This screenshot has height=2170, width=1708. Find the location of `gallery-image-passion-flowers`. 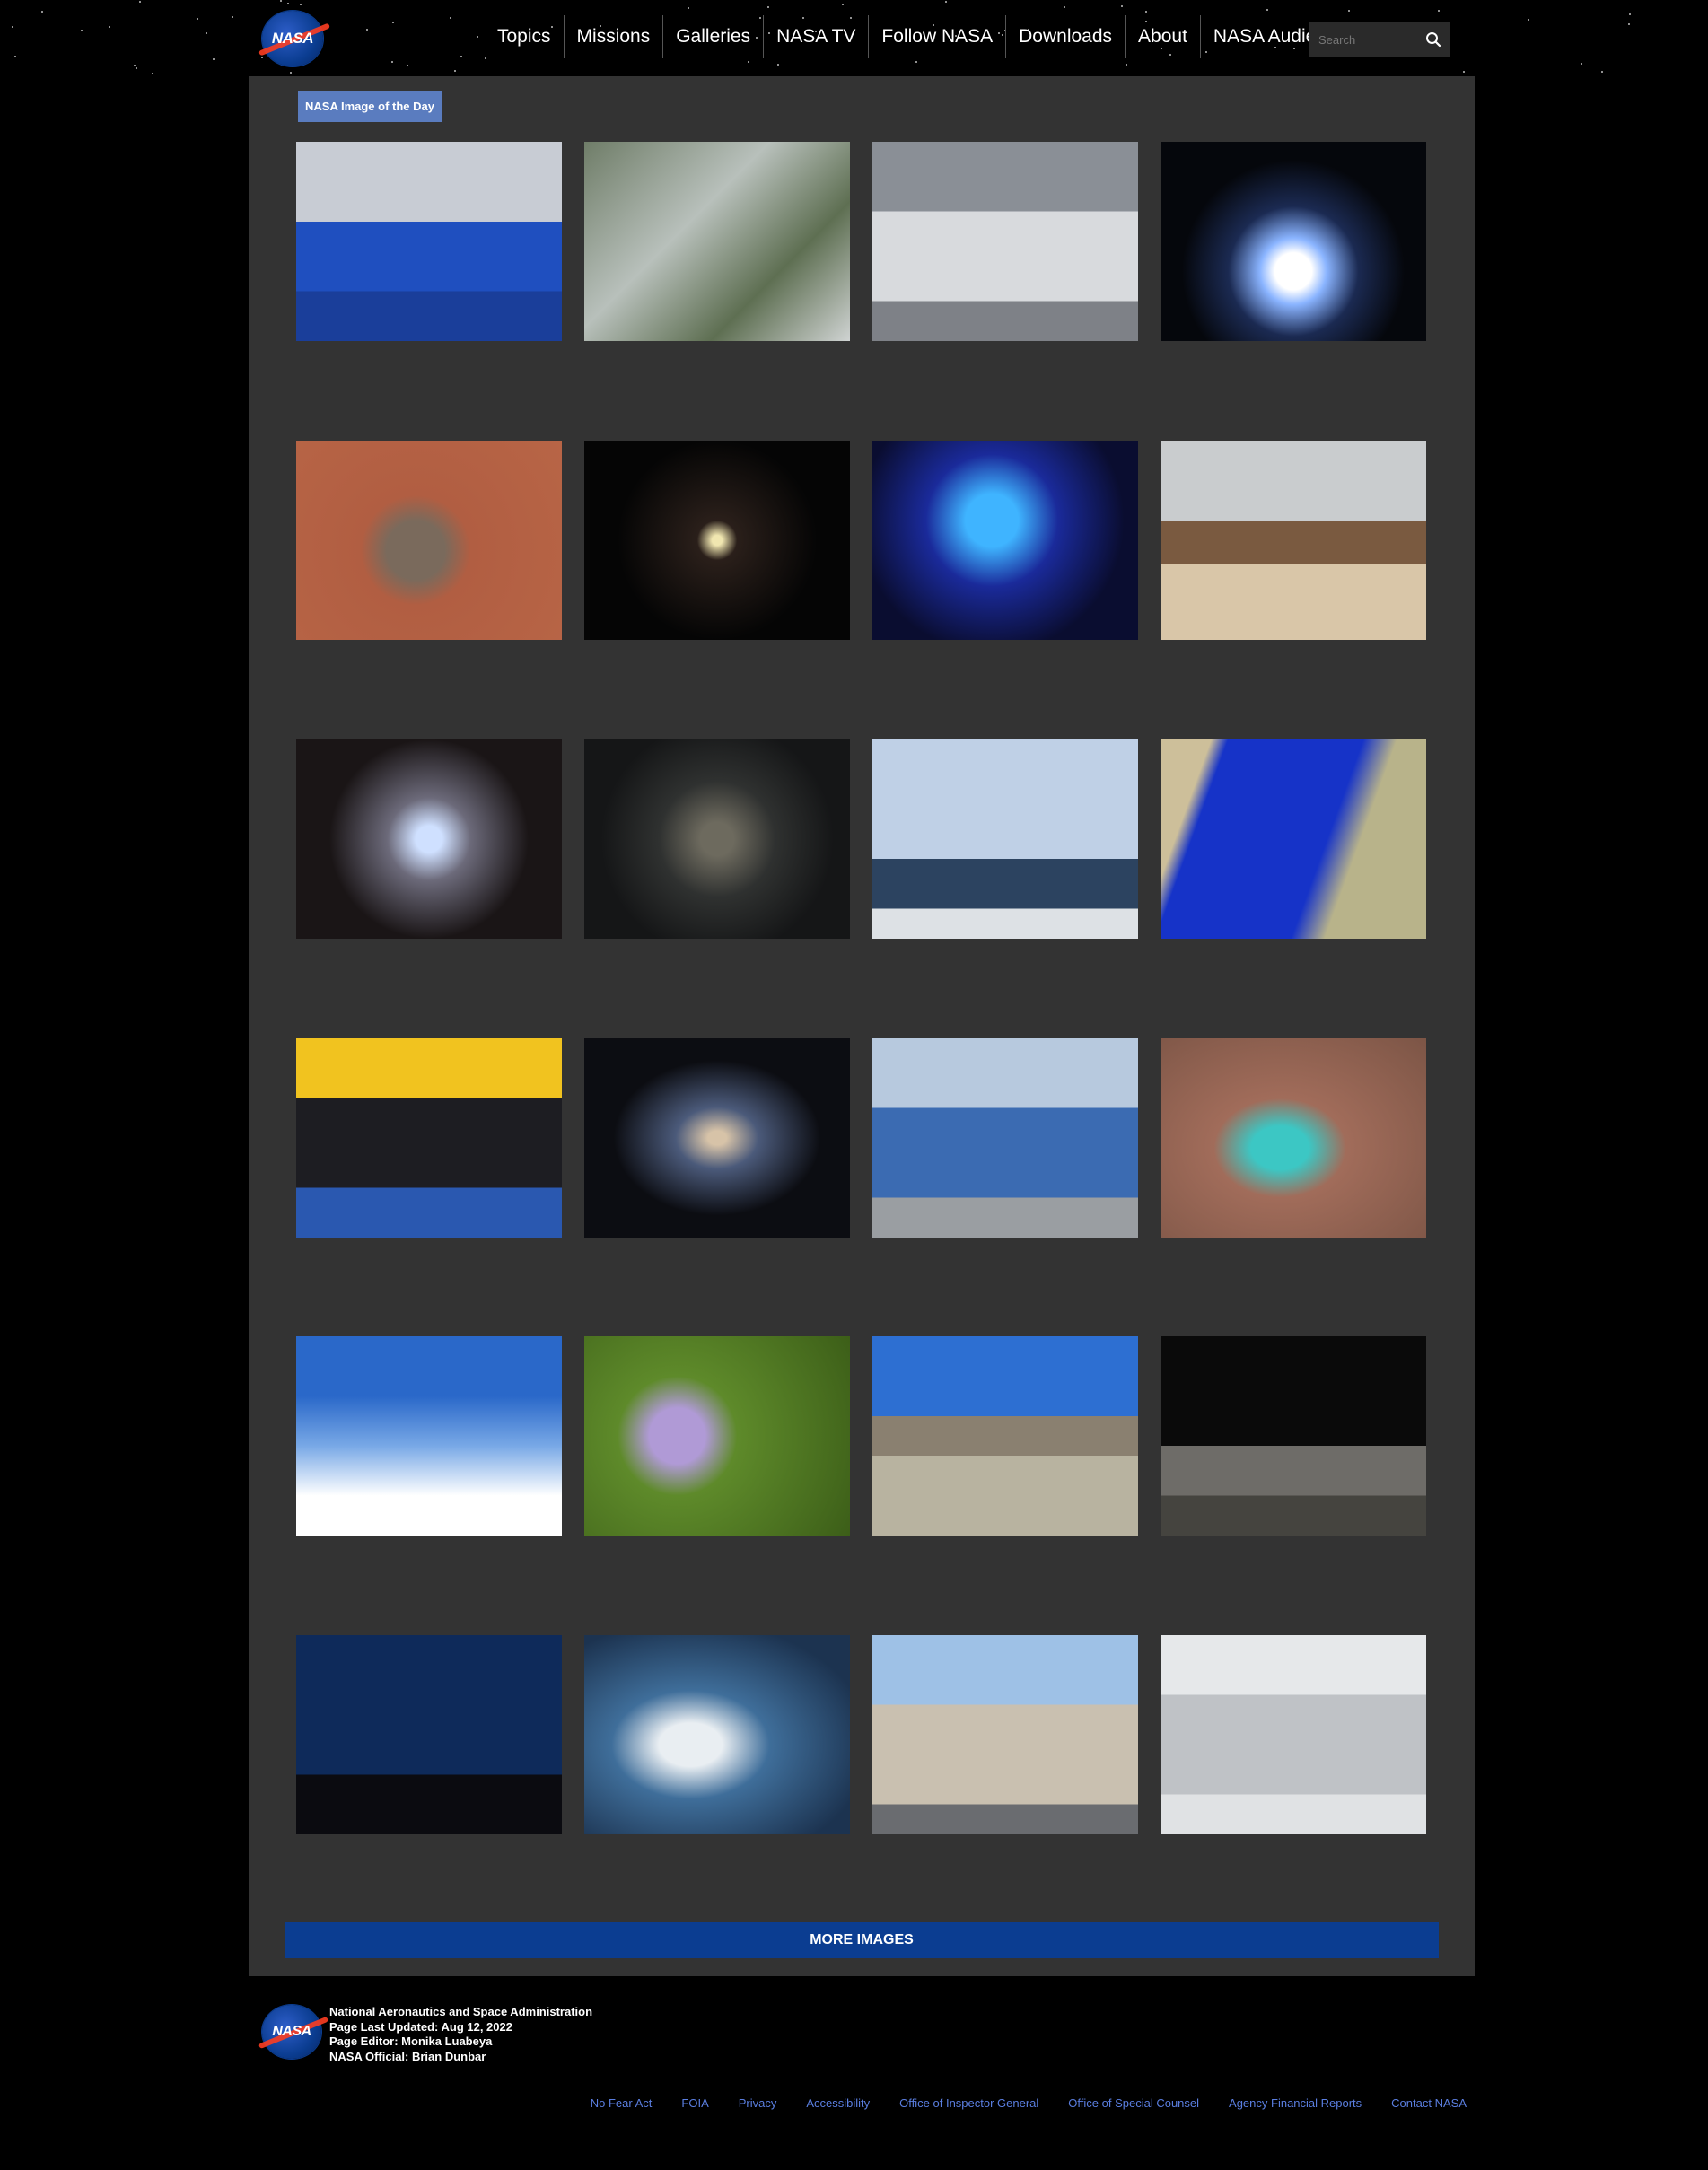

gallery-image-passion-flowers is located at coordinates (717, 1436).